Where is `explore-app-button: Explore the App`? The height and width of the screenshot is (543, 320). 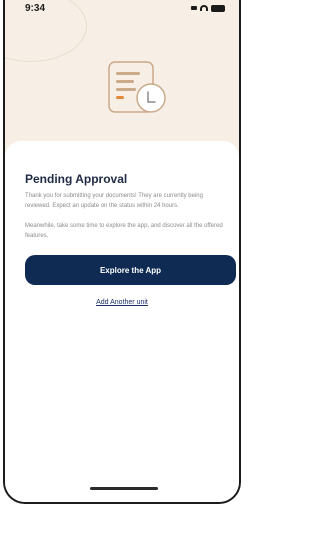
explore-app-button: Explore the App is located at coordinates (130, 270).